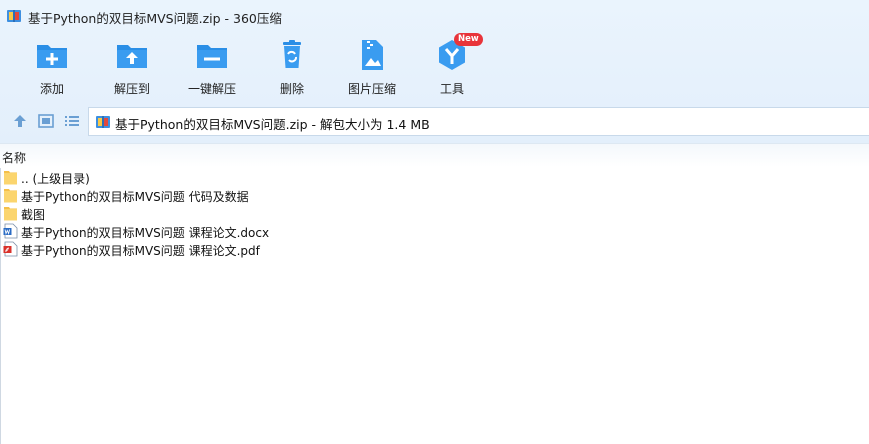  I want to click on list-item-label: .. (上级目录), so click(55, 179).